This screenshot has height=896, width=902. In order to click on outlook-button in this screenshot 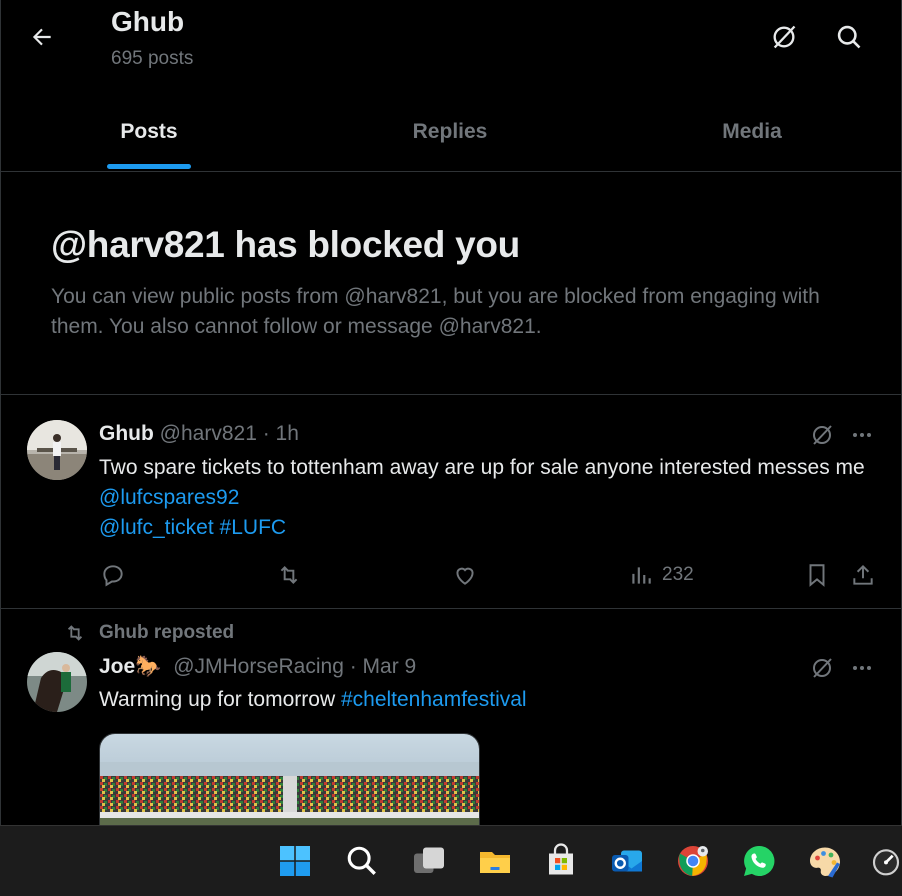, I will do `click(627, 861)`.